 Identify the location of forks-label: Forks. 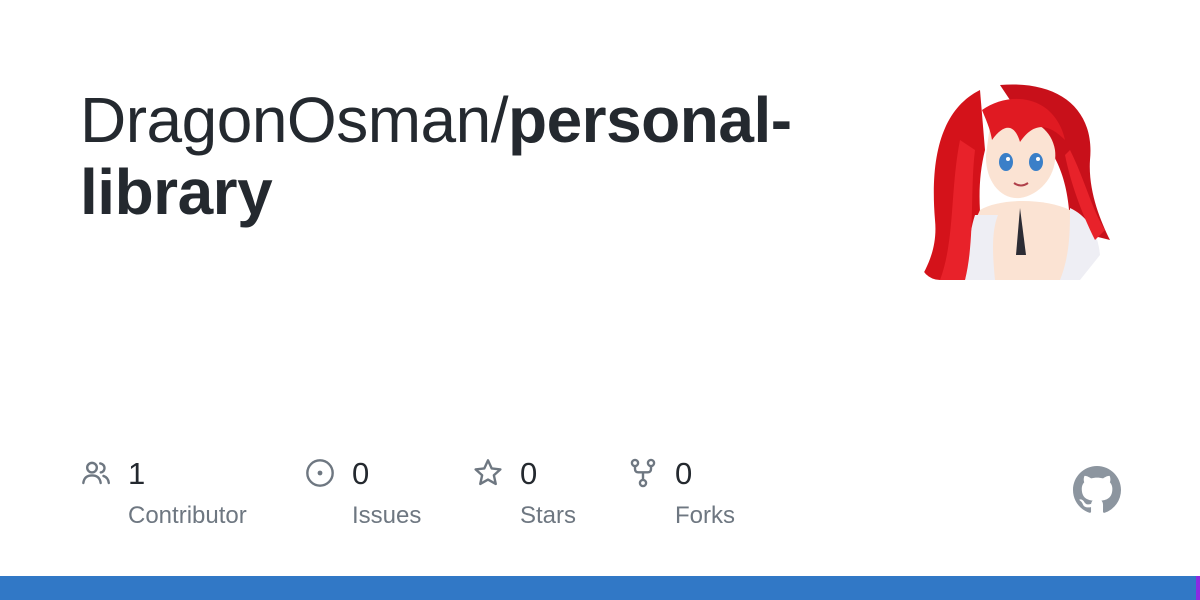
(705, 515).